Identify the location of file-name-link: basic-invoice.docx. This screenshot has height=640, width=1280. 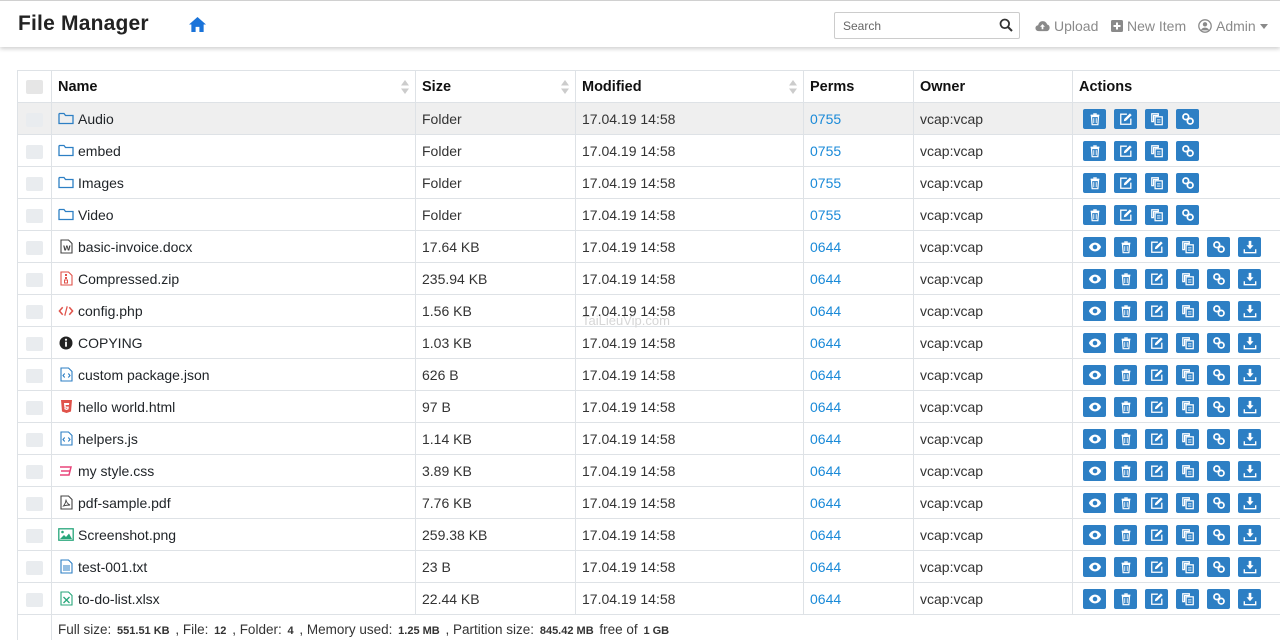
(135, 247).